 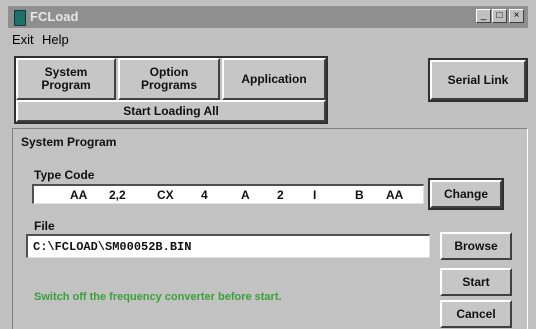 What do you see at coordinates (245, 195) in the screenshot?
I see `type-code-part: A` at bounding box center [245, 195].